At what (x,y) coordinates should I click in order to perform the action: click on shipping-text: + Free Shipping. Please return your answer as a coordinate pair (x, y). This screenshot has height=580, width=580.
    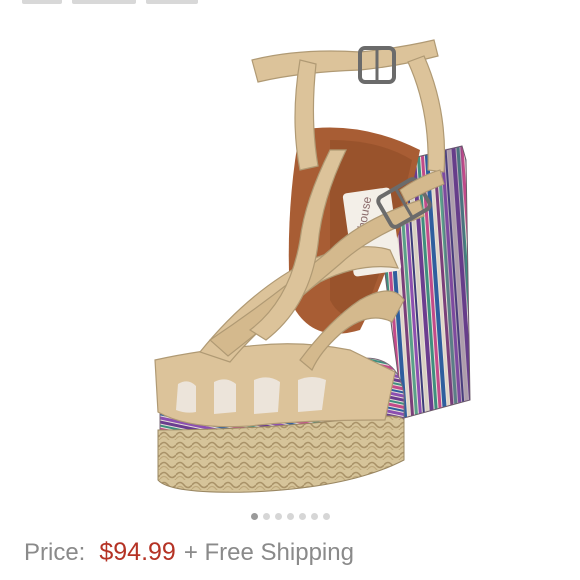
    Looking at the image, I should click on (268, 552).